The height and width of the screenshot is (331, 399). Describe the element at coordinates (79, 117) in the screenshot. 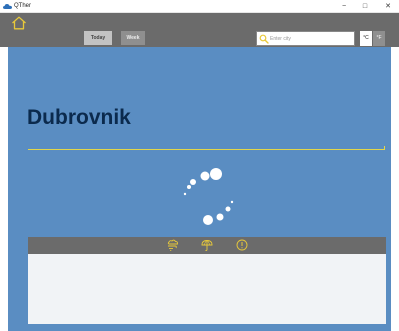

I see `city-name: Dubrovnik` at that location.